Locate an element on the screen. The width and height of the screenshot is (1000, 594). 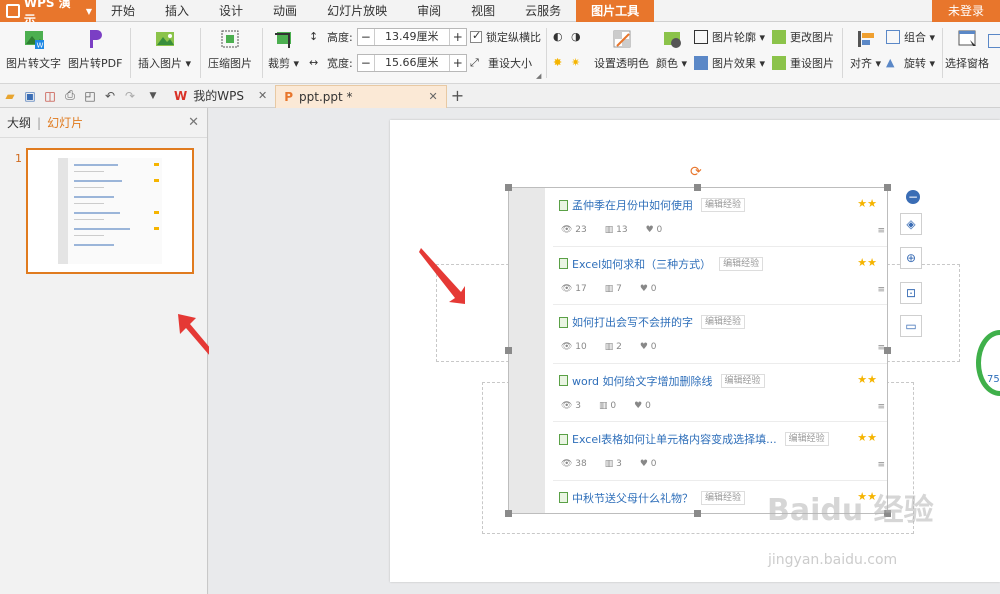
size-dialog-launcher-icon: ◢ is located at coordinates (538, 76).